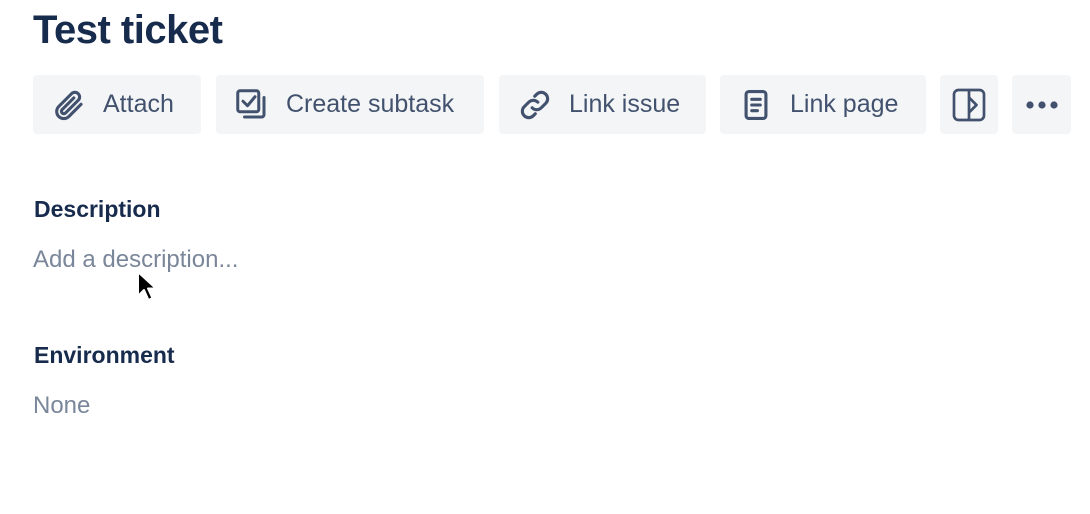  Describe the element at coordinates (138, 104) in the screenshot. I see `attach-label: Attach` at that location.